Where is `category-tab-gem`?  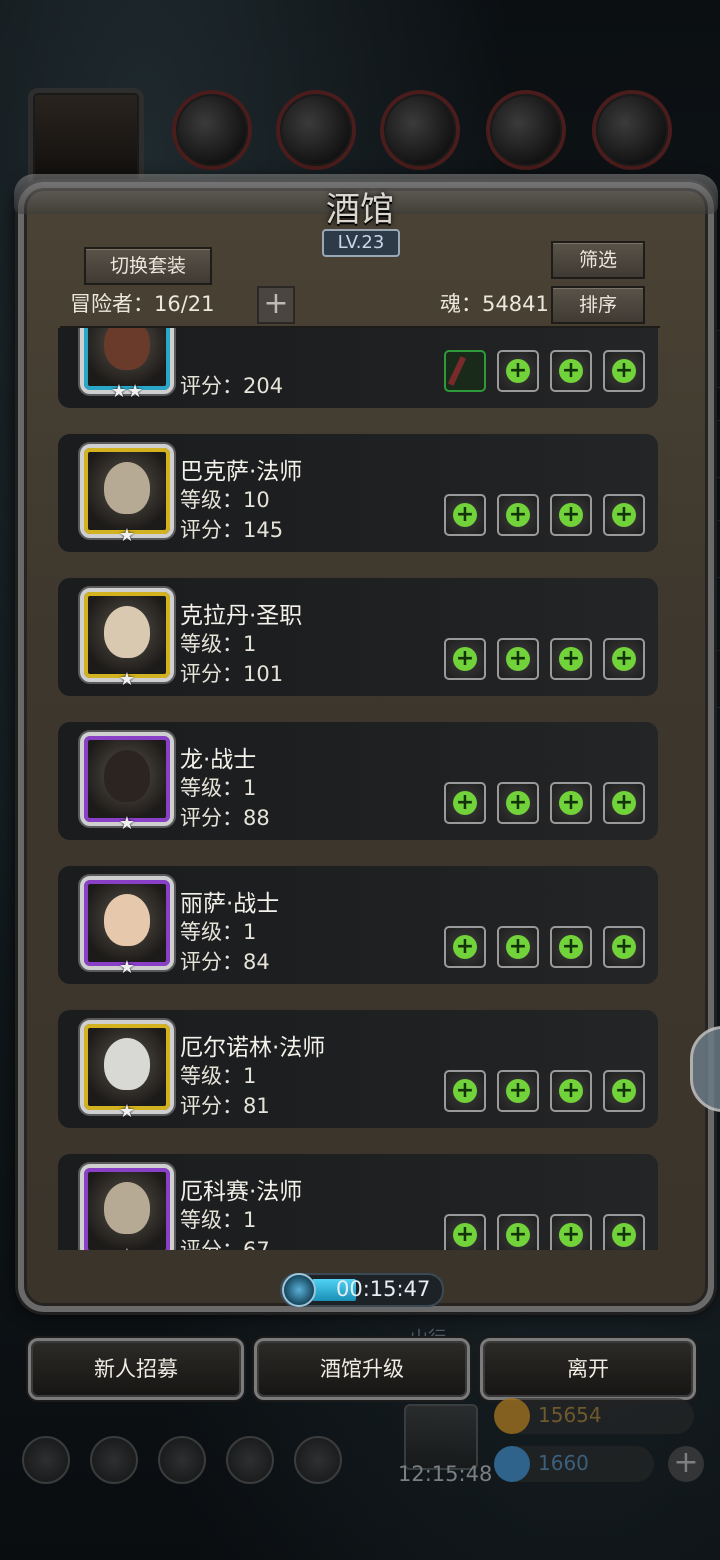 category-tab-gem is located at coordinates (526, 130).